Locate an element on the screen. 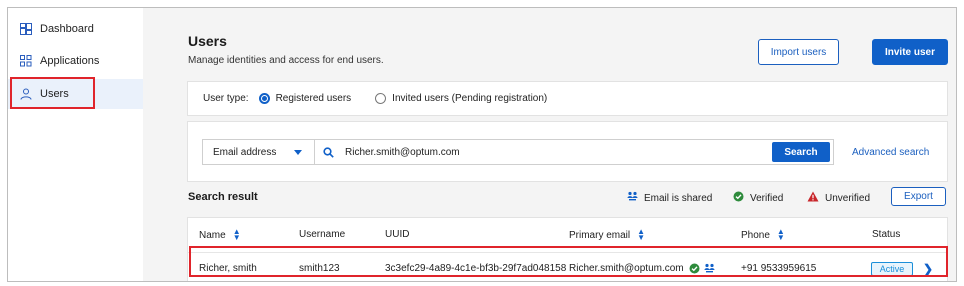  highlight-result-row is located at coordinates (568, 261).